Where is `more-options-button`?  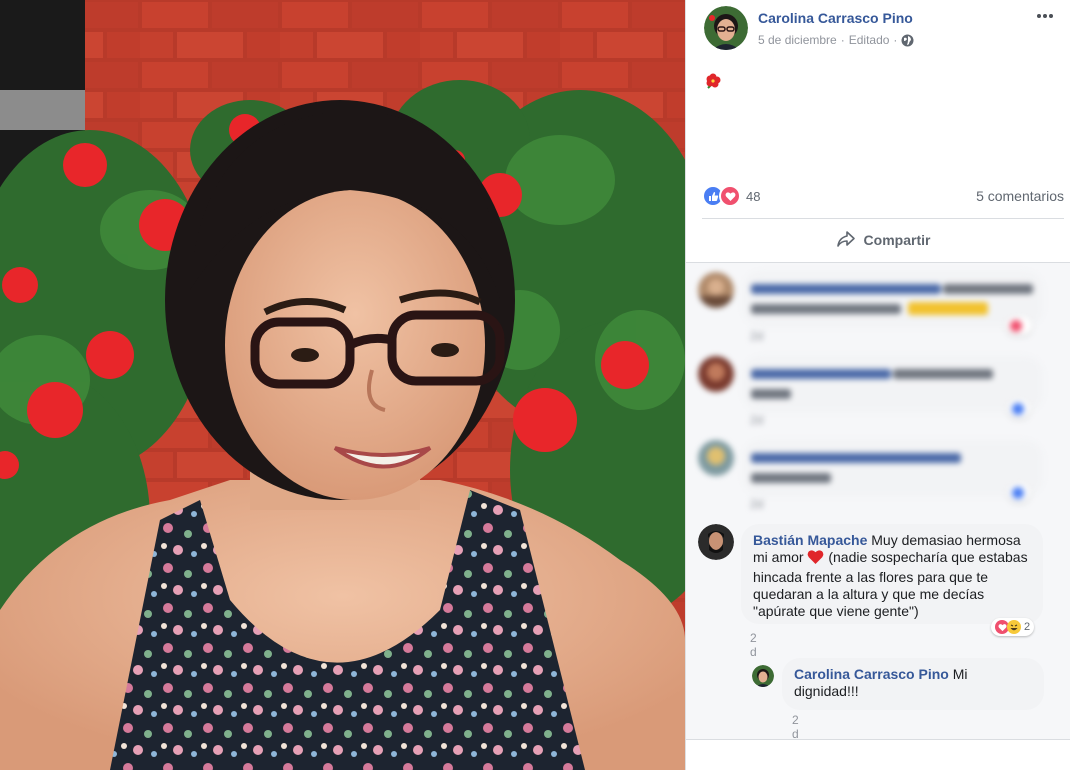
more-options-button is located at coordinates (1045, 16).